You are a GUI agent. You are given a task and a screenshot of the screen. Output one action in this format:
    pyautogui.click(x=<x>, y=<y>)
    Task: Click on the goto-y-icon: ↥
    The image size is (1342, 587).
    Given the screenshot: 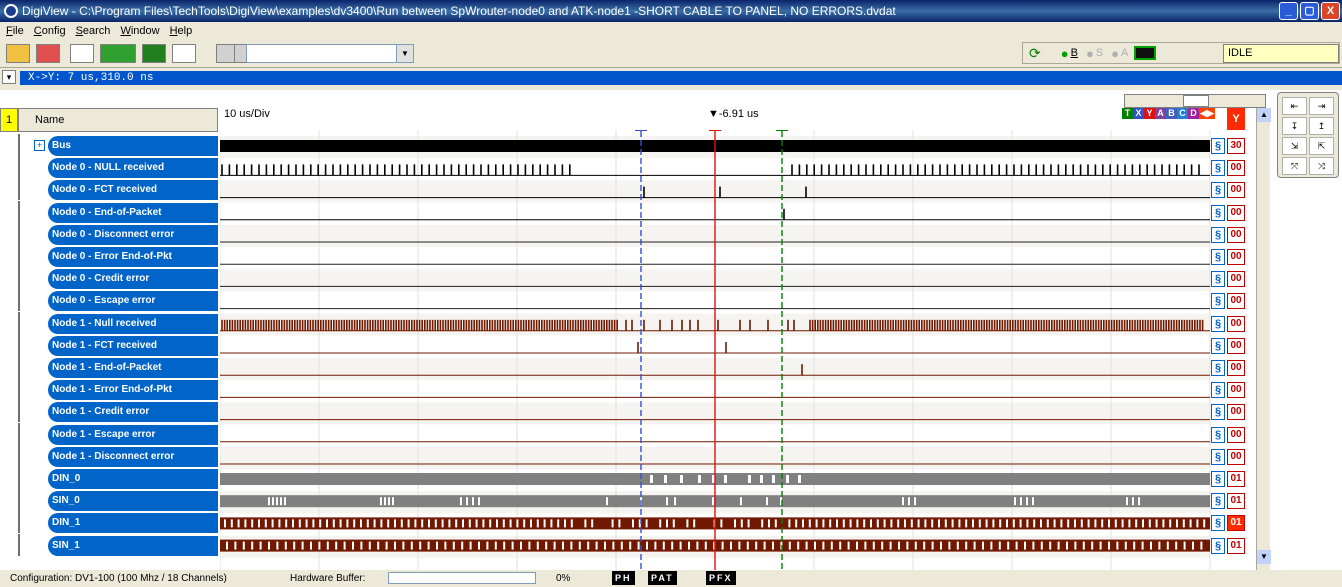 What is the action you would take?
    pyautogui.click(x=1321, y=126)
    